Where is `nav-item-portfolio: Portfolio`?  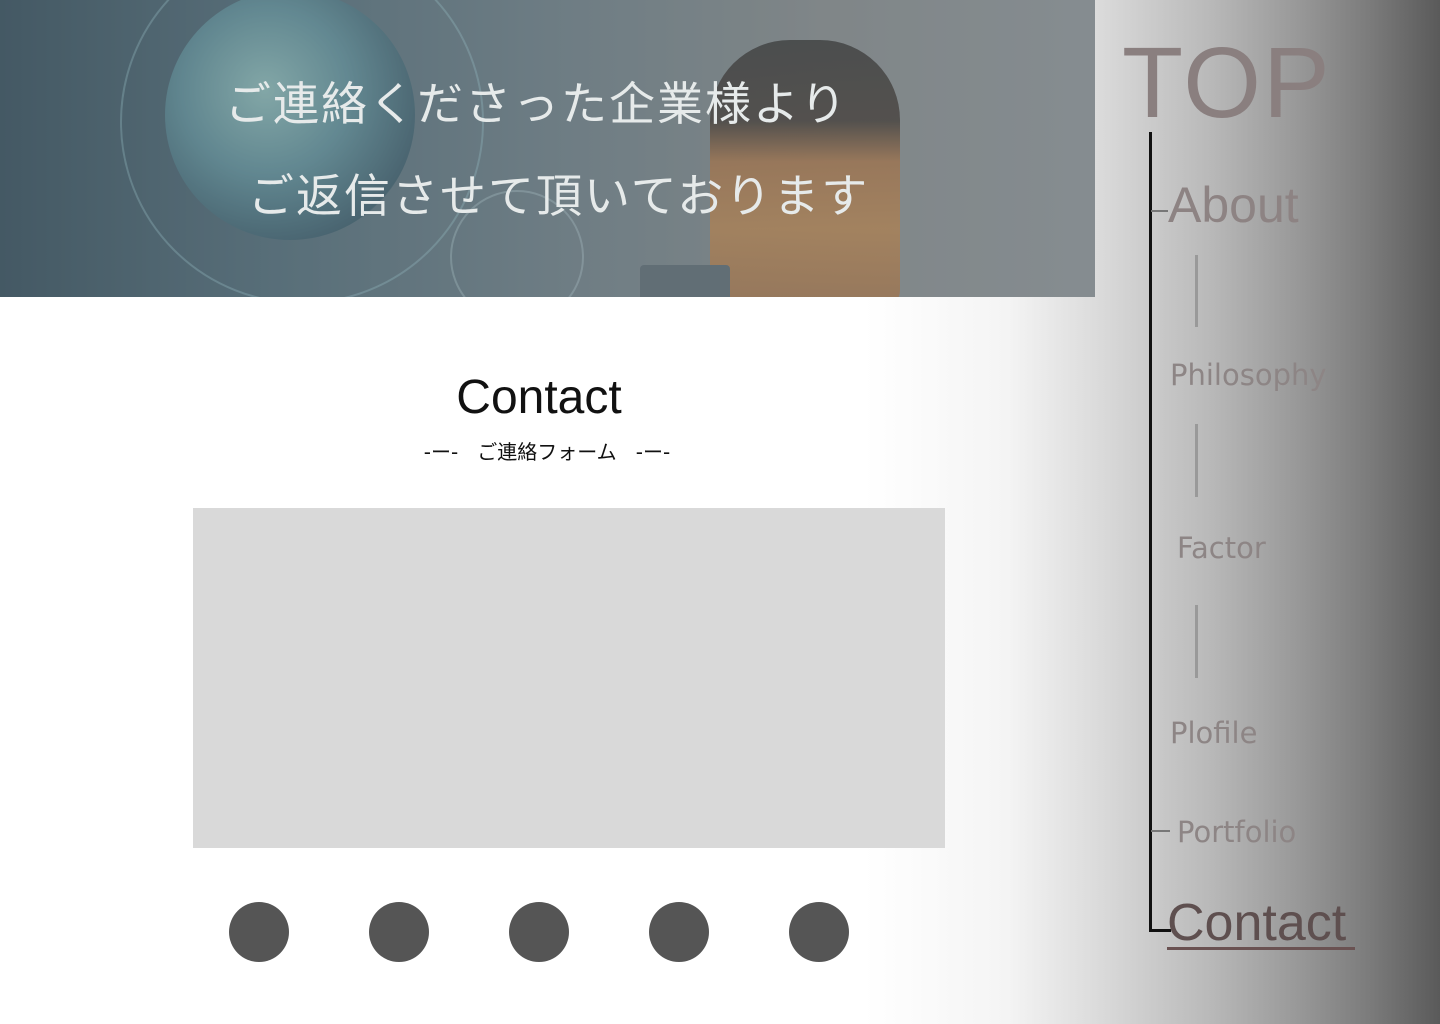
nav-item-portfolio: Portfolio is located at coordinates (1236, 832).